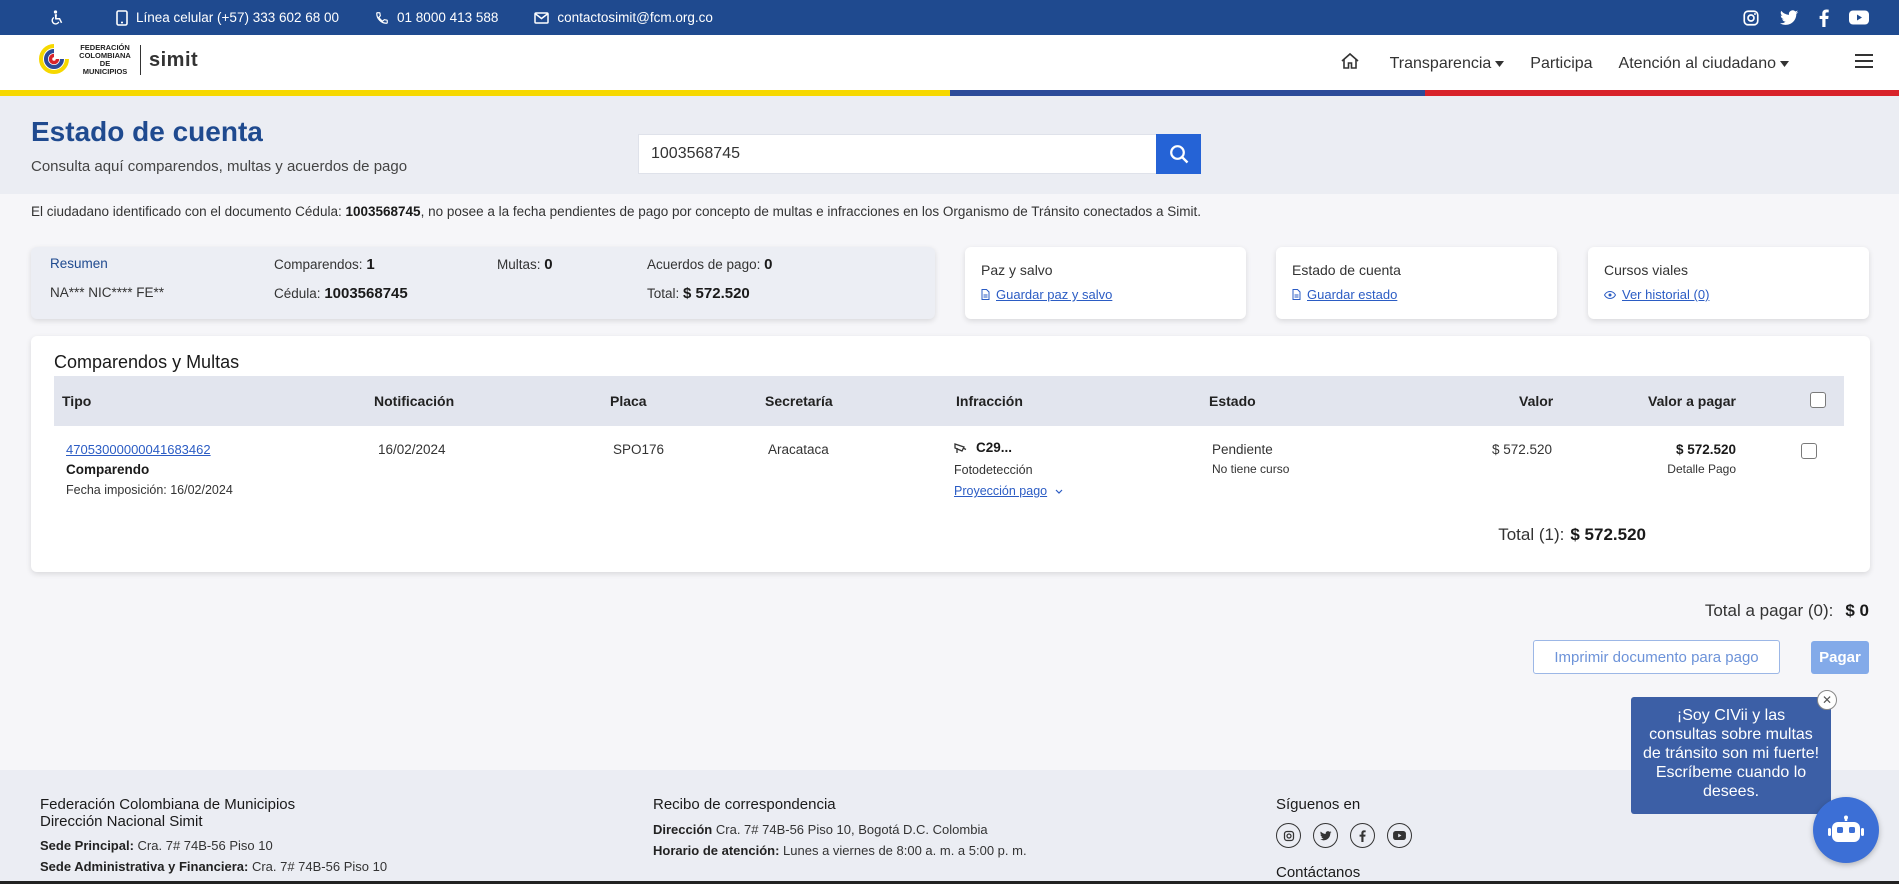  Describe the element at coordinates (54, 59) in the screenshot. I see `fcm-logo-icon` at that location.